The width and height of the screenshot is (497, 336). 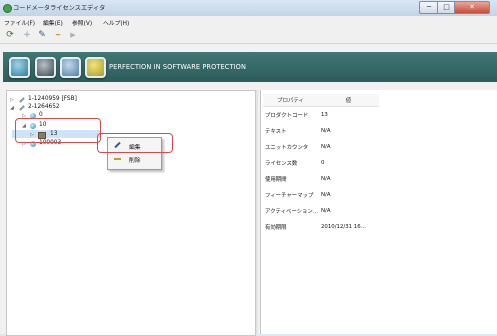 What do you see at coordinates (321, 115) in the screenshot?
I see `table-row: プロダクトコード 13` at bounding box center [321, 115].